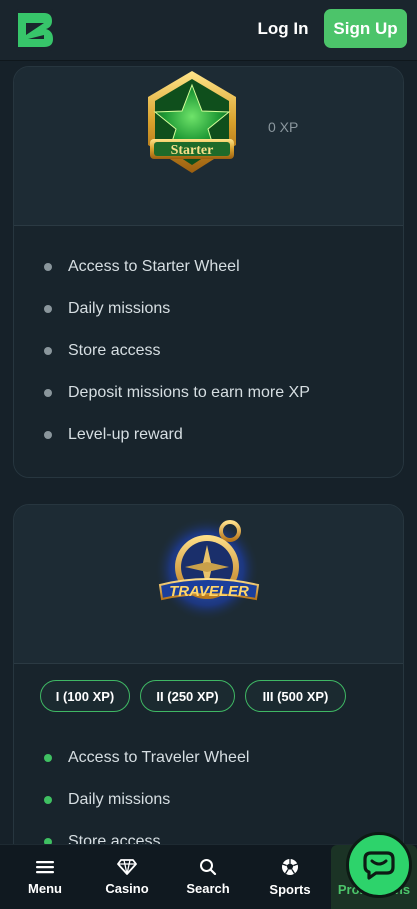 This screenshot has width=417, height=909. What do you see at coordinates (365, 28) in the screenshot?
I see `signup-button: Sign Up` at bounding box center [365, 28].